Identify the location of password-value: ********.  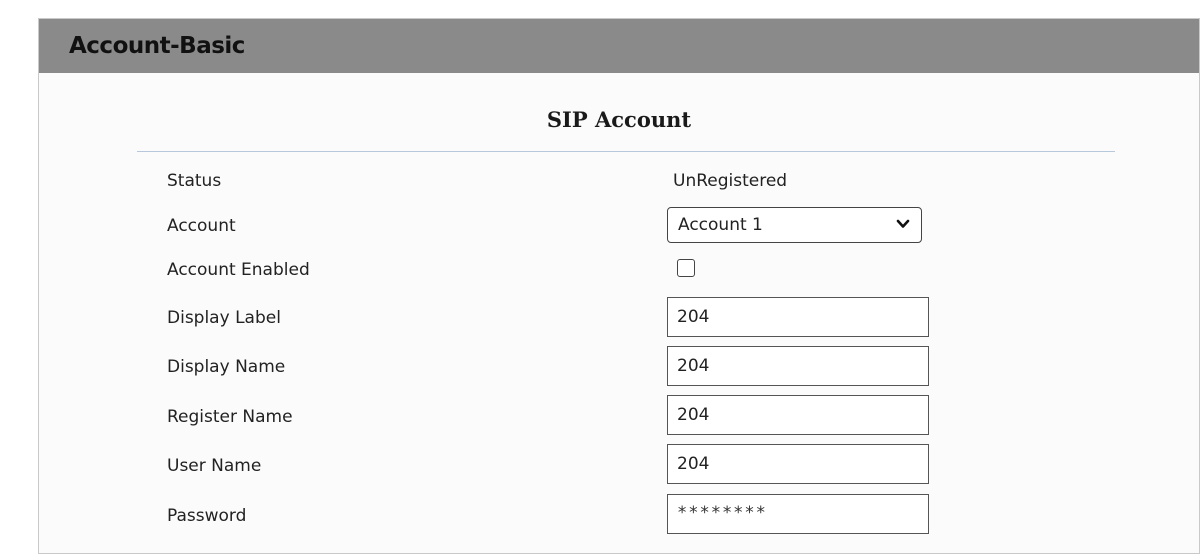
(722, 513).